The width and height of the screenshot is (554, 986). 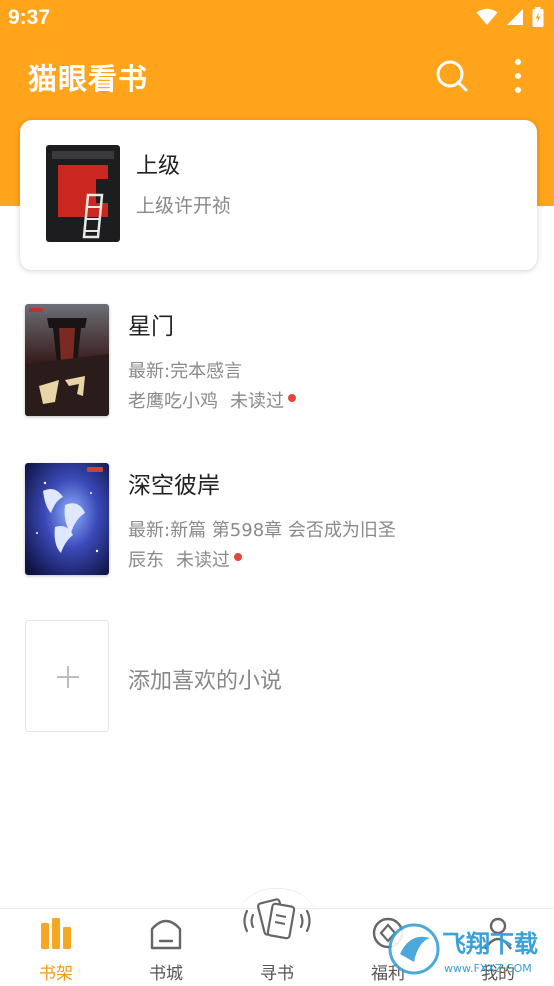 I want to click on book-latest-chapter: 最新:完本感言, so click(x=185, y=371).